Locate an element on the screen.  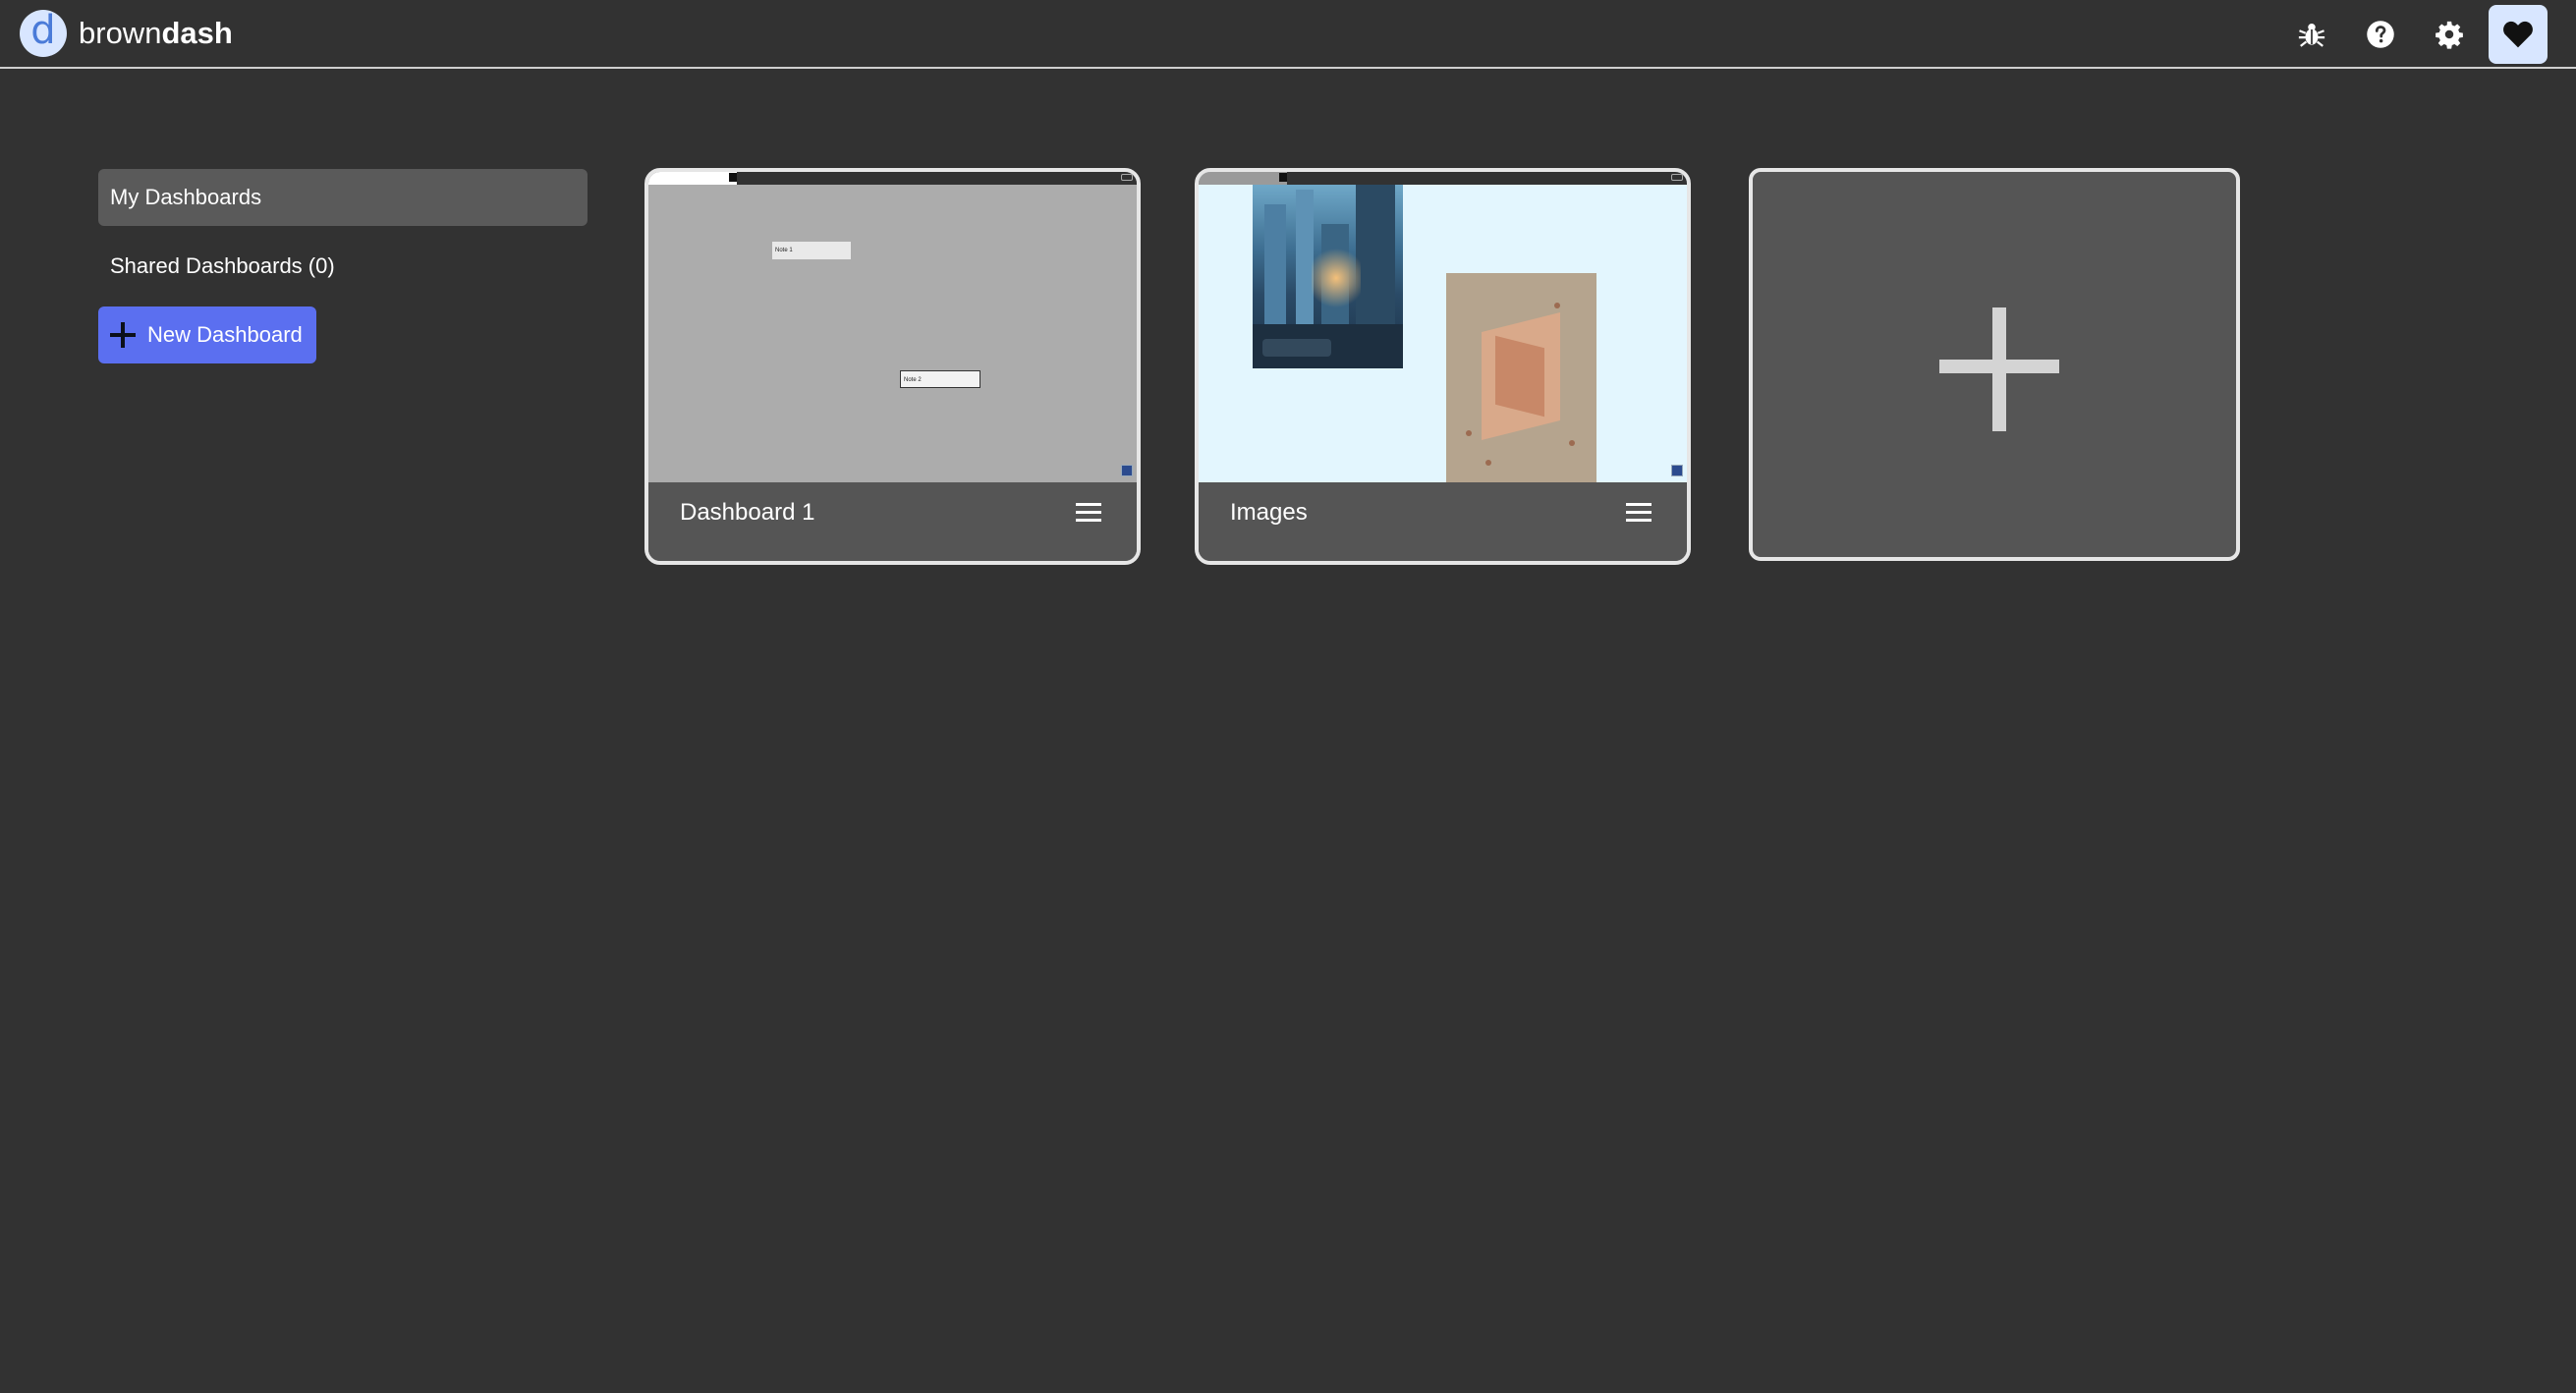
settings-button is located at coordinates (2449, 35).